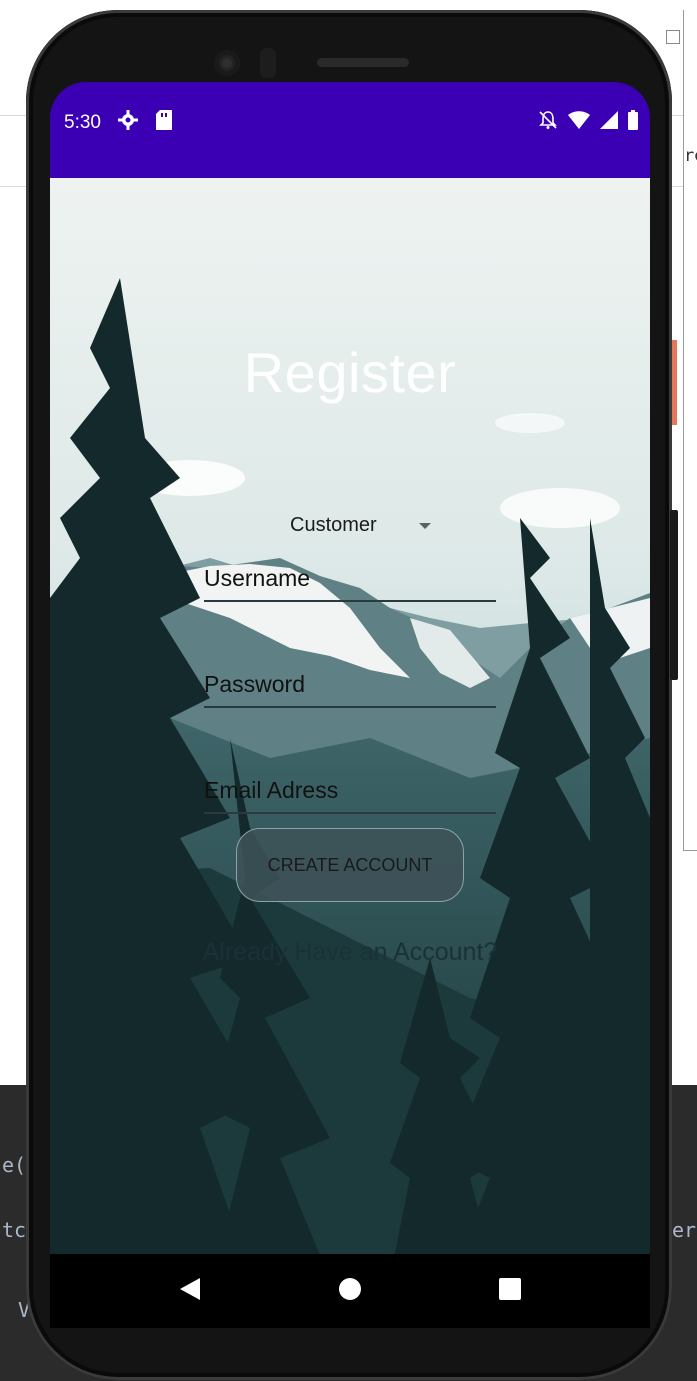  What do you see at coordinates (333, 525) in the screenshot?
I see `account-type-value: Customer` at bounding box center [333, 525].